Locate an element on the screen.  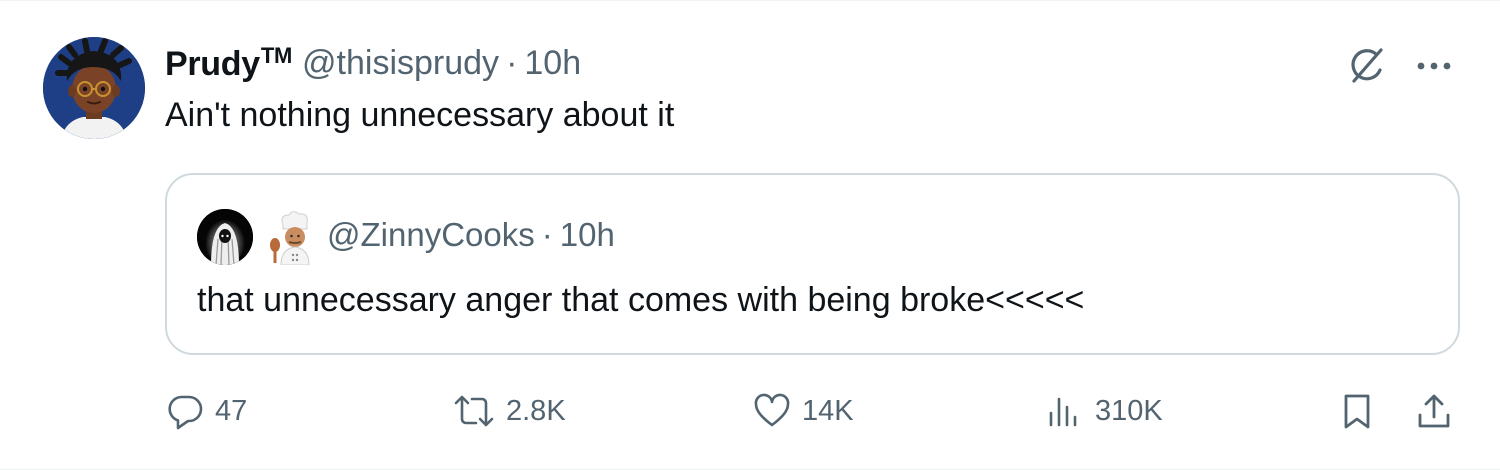
like-button: 14K is located at coordinates (803, 411).